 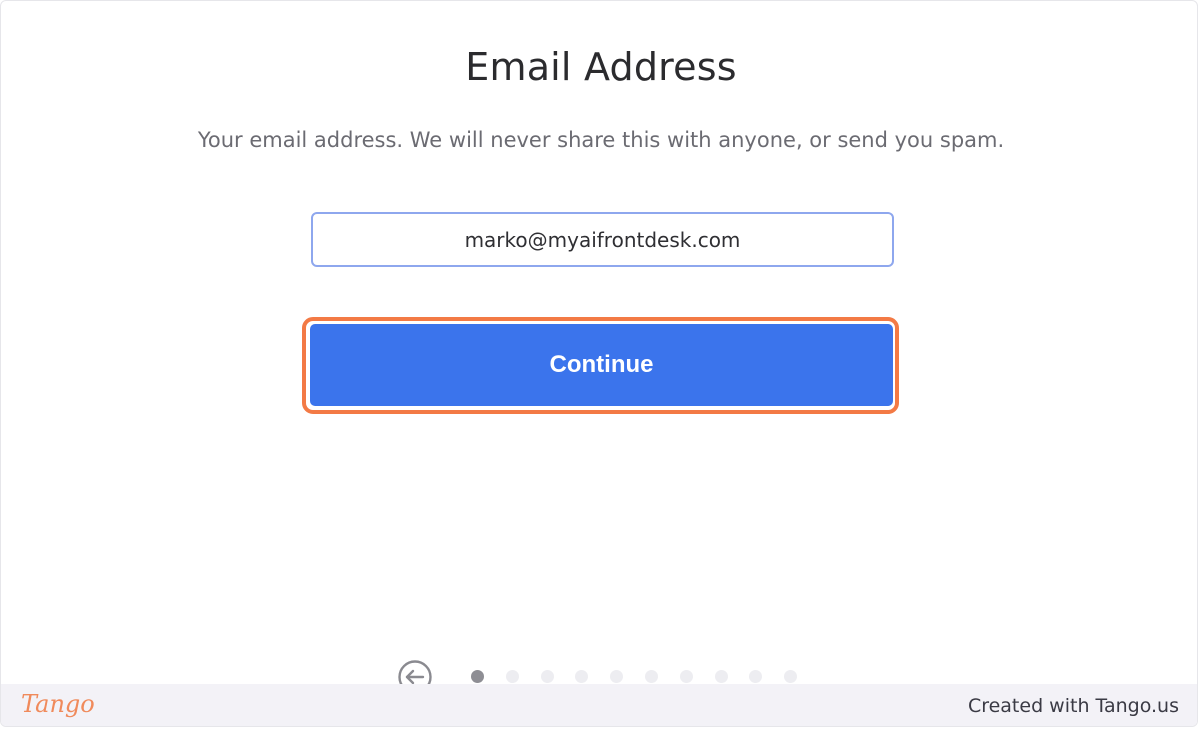 I want to click on footer-bar: Tango Created with Tango.us, so click(x=599, y=705).